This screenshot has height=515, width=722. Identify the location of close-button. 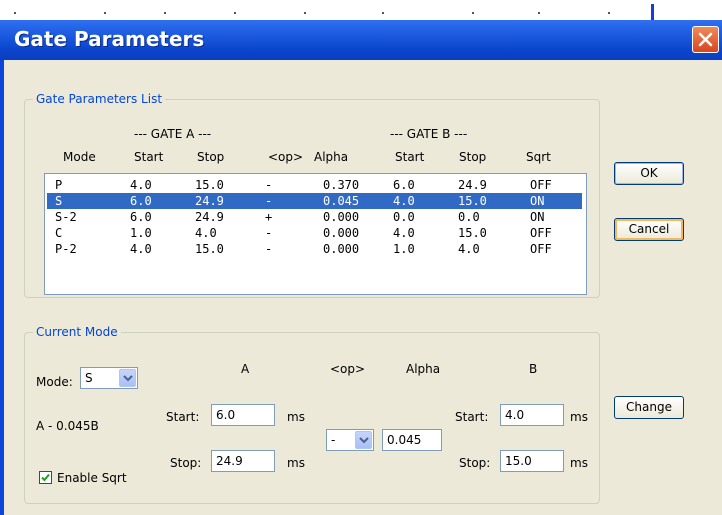
(705, 39).